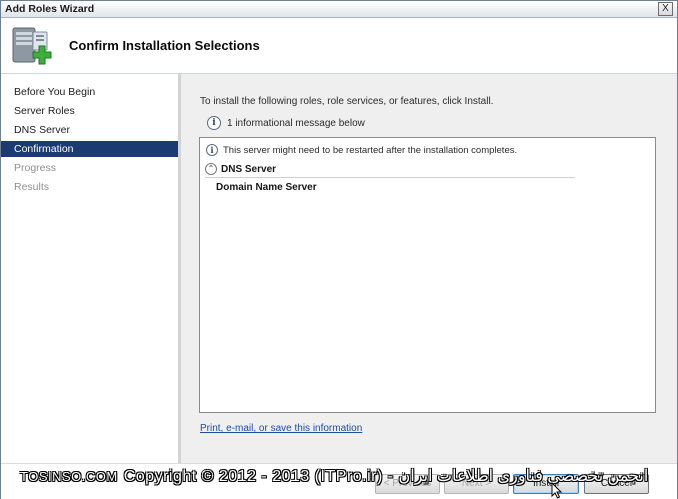  I want to click on cancel-button: Cancel, so click(616, 484).